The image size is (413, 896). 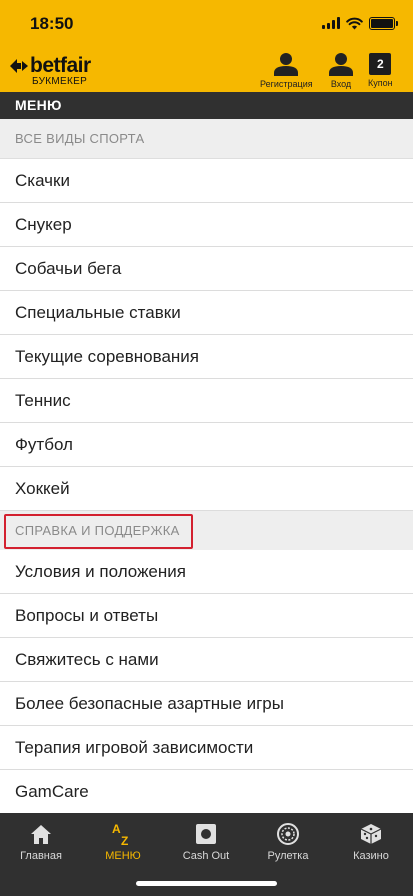 What do you see at coordinates (206, 883) in the screenshot?
I see `home-indicator` at bounding box center [206, 883].